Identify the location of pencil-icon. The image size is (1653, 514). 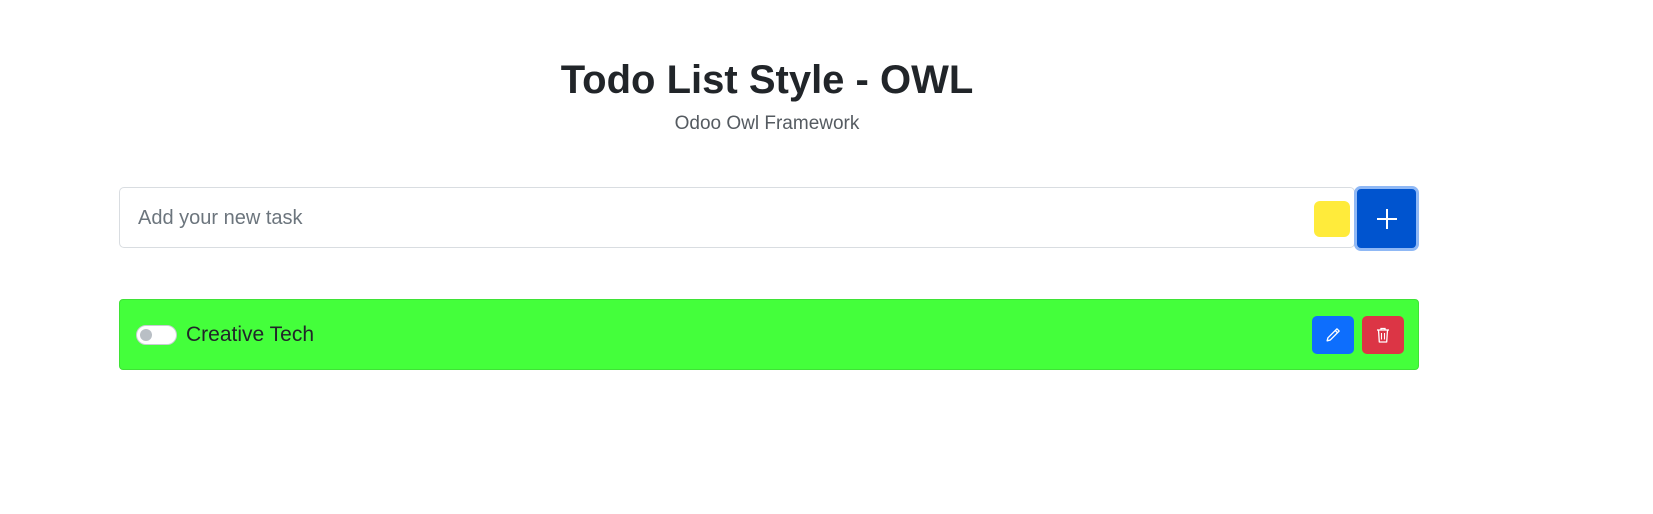
(1333, 335).